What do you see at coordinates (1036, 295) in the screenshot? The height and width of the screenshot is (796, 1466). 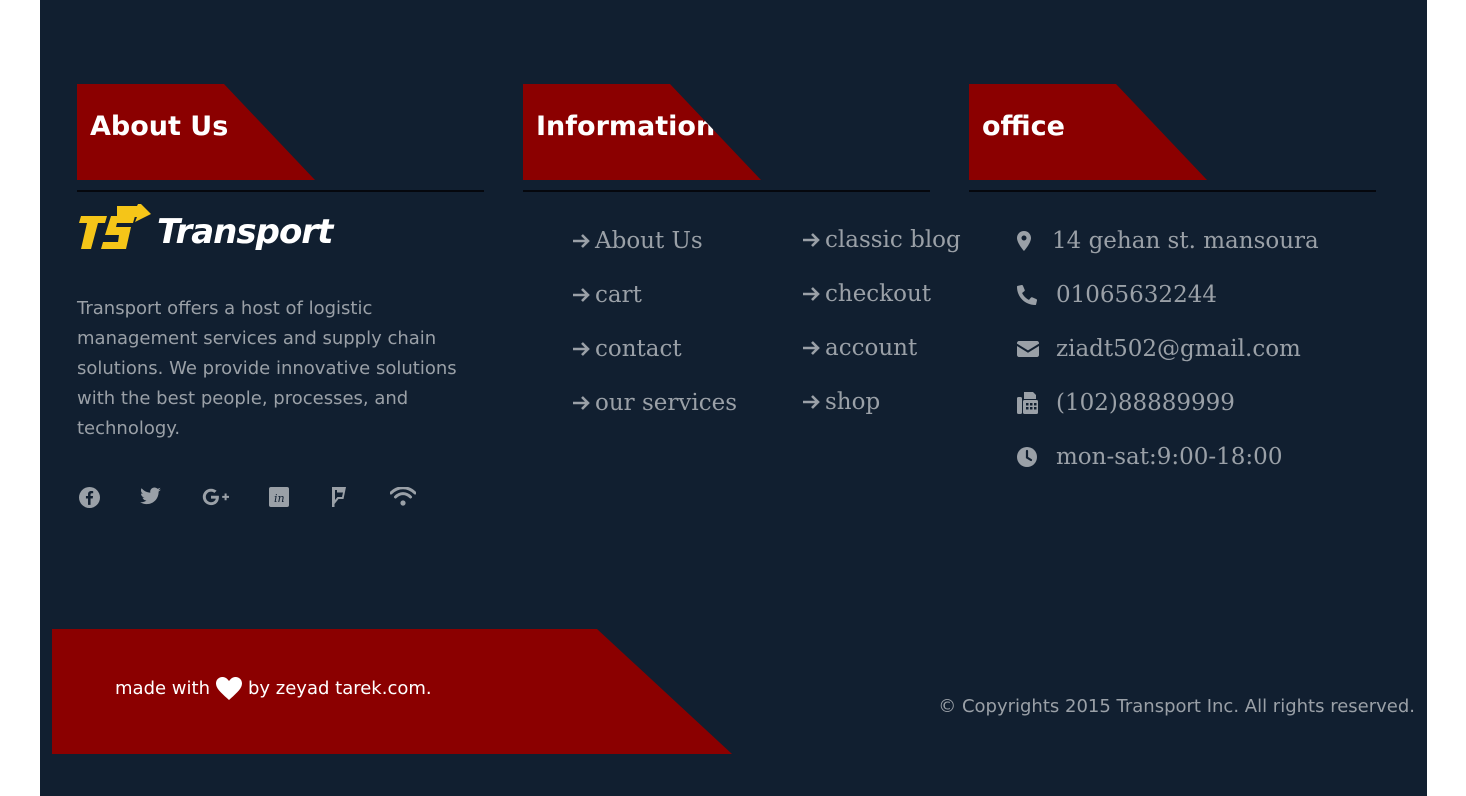 I see `phone-icon` at bounding box center [1036, 295].